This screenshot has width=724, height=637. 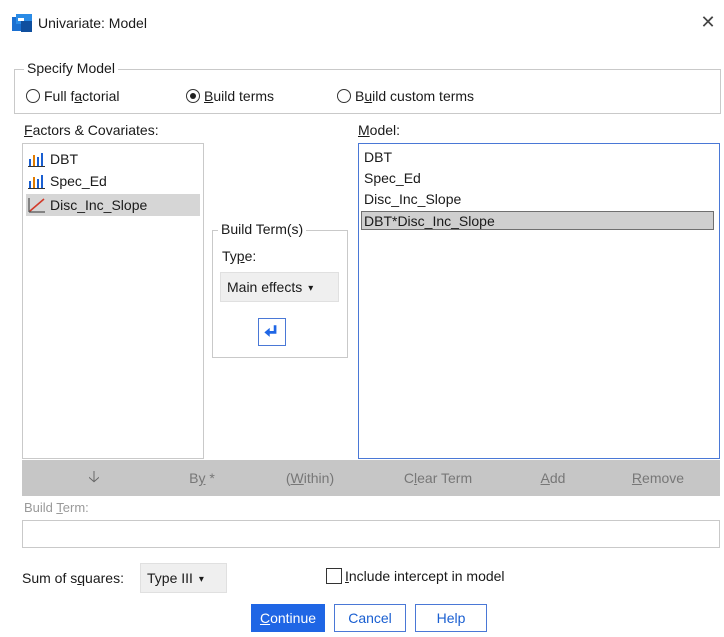 What do you see at coordinates (377, 157) in the screenshot?
I see `model-item-dbt: DBT` at bounding box center [377, 157].